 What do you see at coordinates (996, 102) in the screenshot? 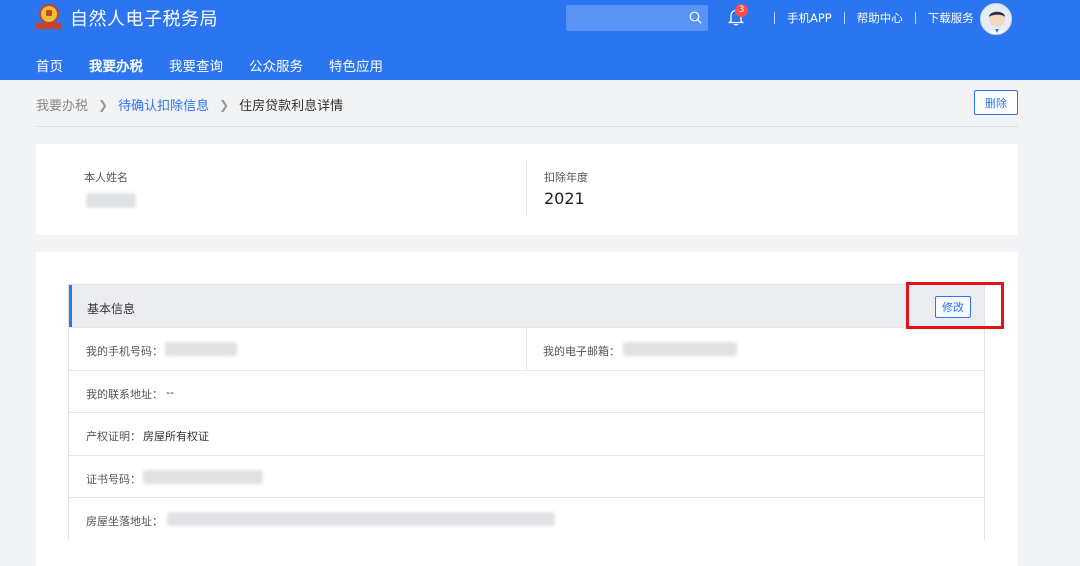
I see `delete-button: 删除` at bounding box center [996, 102].